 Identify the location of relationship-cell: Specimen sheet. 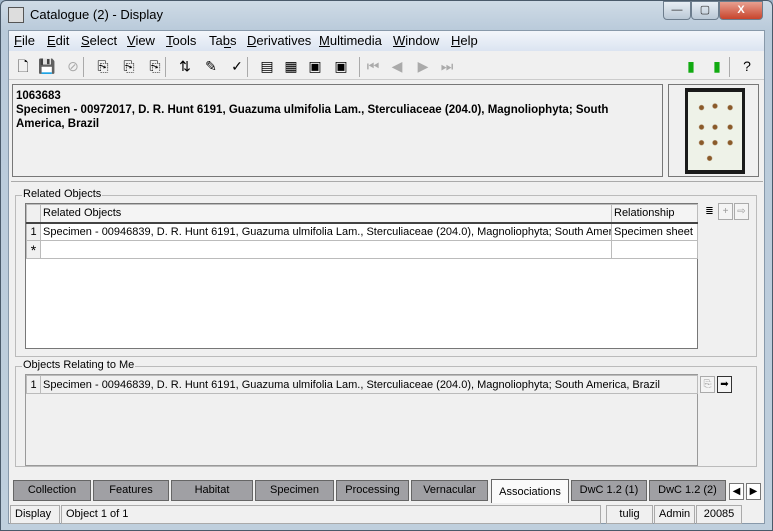
(654, 231).